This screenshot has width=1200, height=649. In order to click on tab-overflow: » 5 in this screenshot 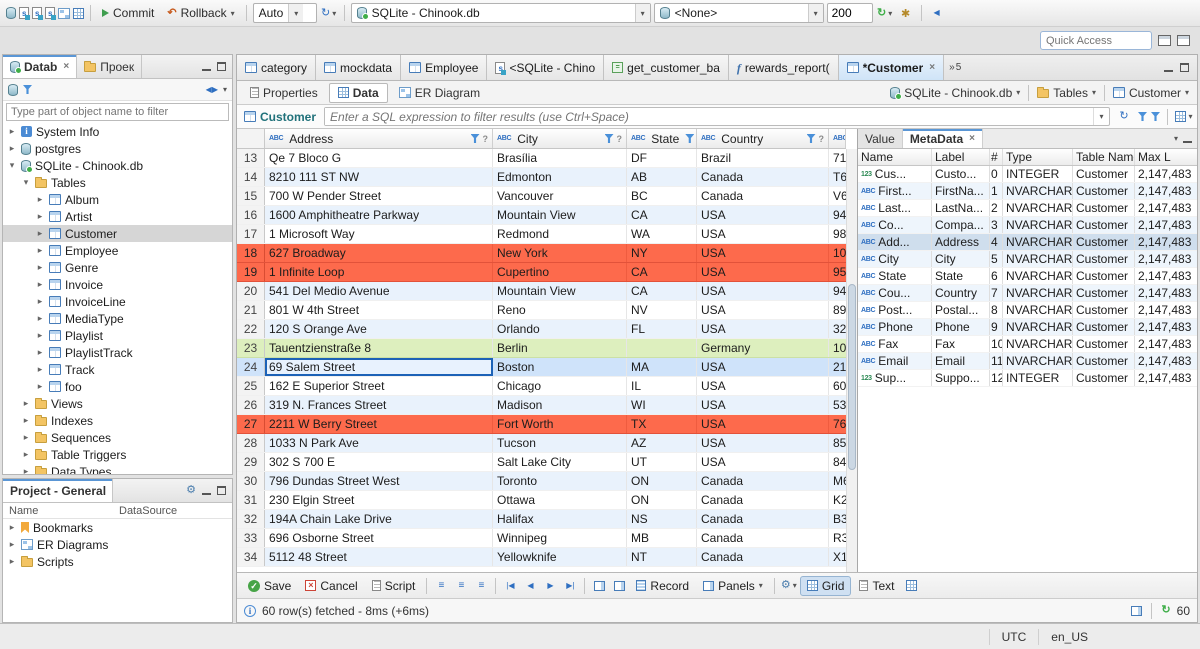, I will do `click(955, 67)`.